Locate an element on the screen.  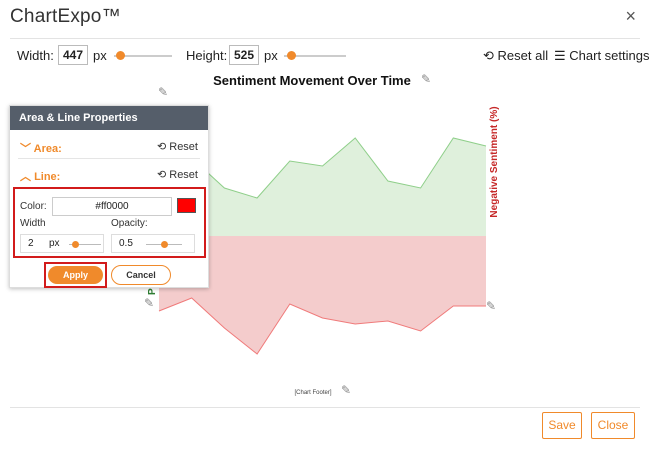
opacity-value: 0.5 is located at coordinates (126, 243).